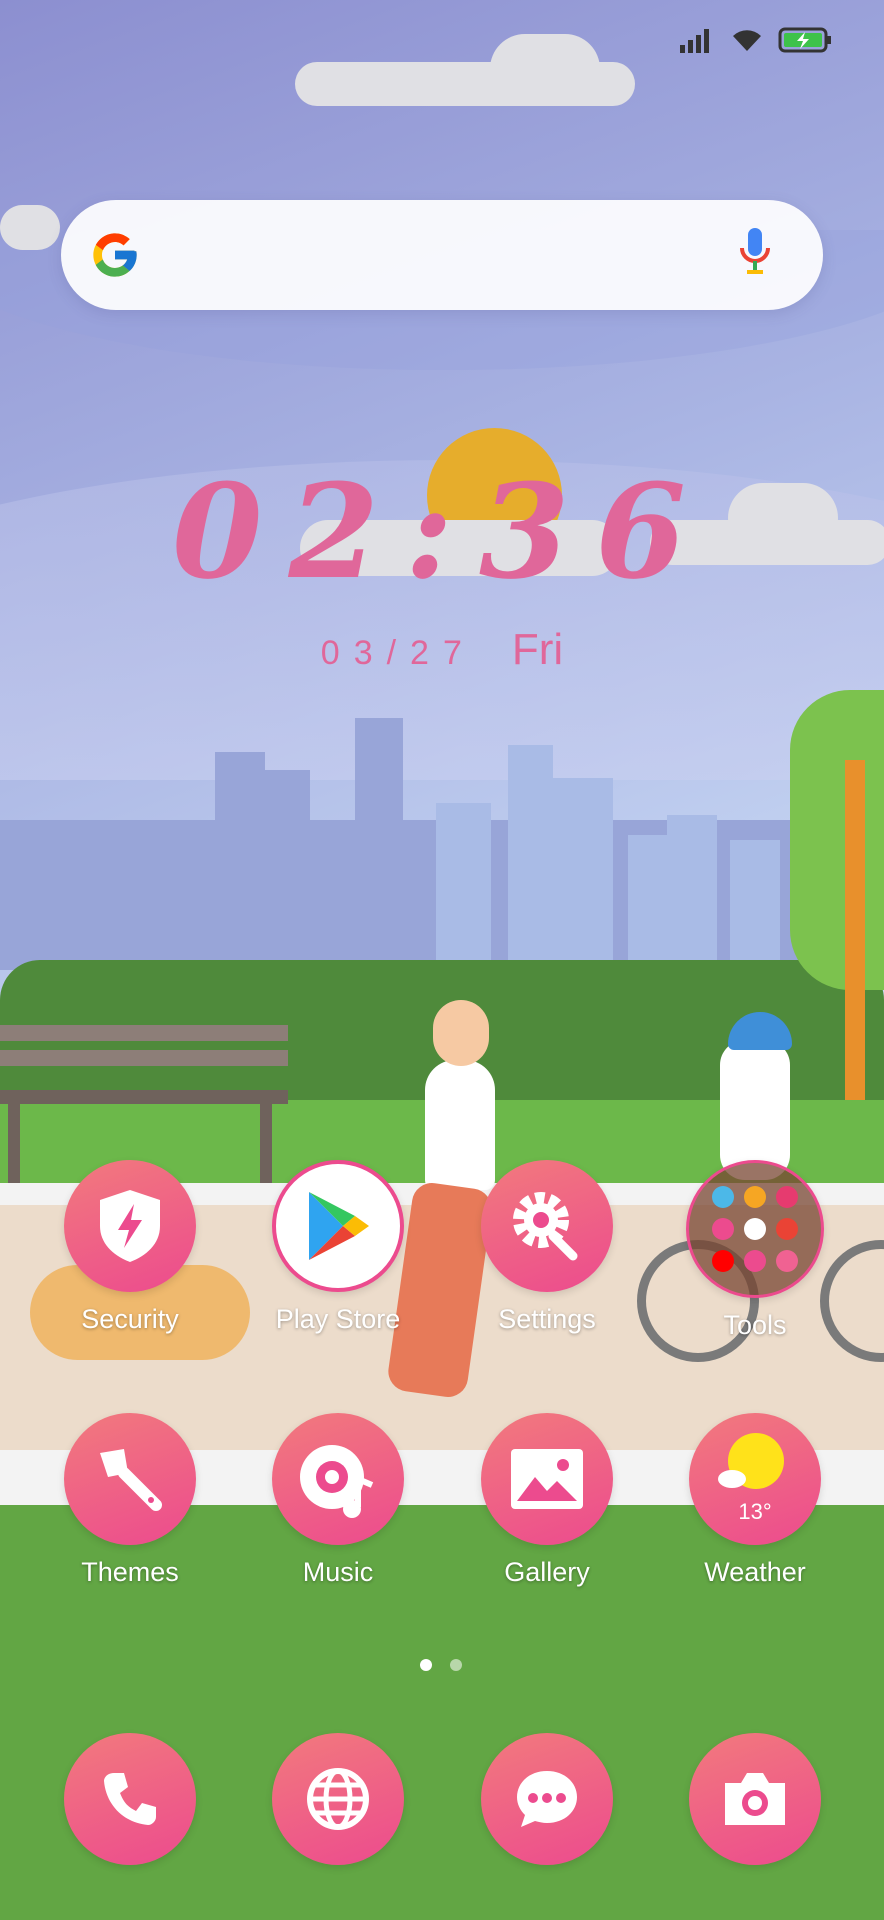 Image resolution: width=884 pixels, height=1920 pixels. What do you see at coordinates (547, 1226) in the screenshot?
I see `gear-wrench-icon` at bounding box center [547, 1226].